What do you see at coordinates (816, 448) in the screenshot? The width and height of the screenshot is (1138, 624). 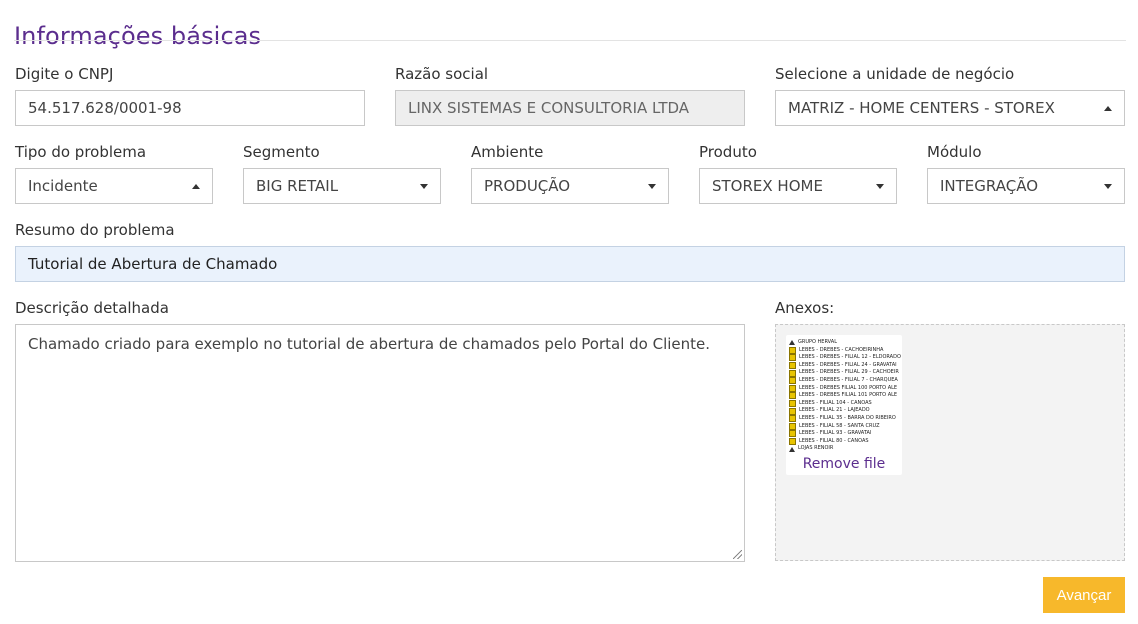 I see `thumbnail-row-label: LOJAS RENOIR` at bounding box center [816, 448].